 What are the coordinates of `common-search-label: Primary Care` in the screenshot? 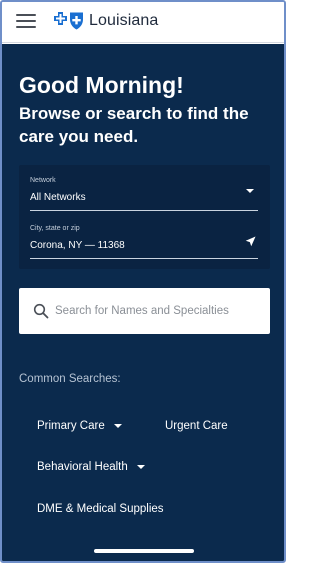 It's located at (71, 426).